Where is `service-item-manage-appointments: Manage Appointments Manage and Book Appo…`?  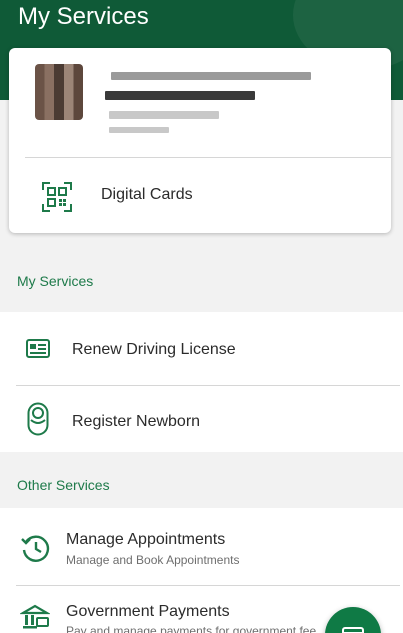 service-item-manage-appointments: Manage Appointments Manage and Book Appo… is located at coordinates (200, 546).